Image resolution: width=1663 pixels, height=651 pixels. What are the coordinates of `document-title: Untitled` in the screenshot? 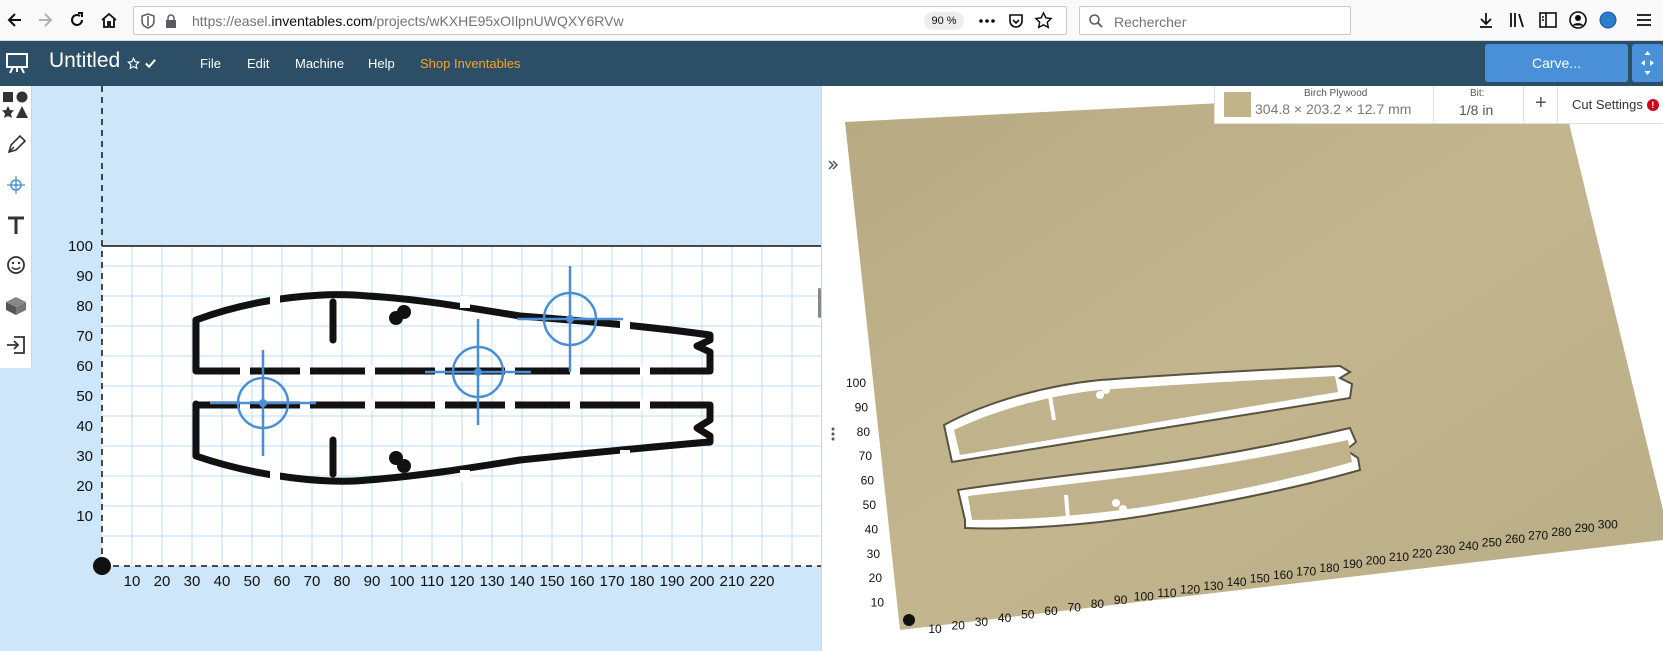 It's located at (84, 61).